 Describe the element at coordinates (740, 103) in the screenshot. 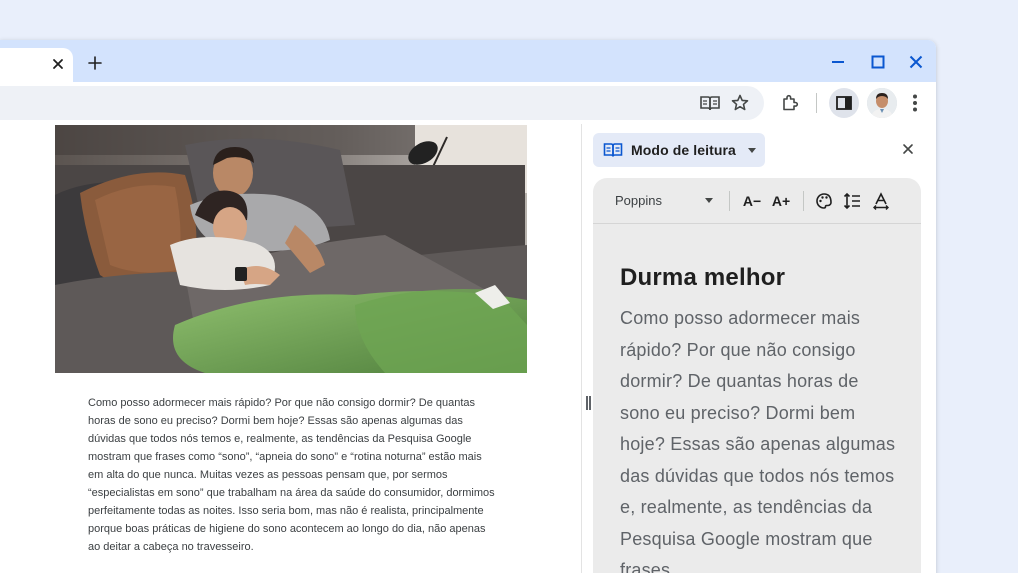

I see `bookmark-star-icon` at that location.